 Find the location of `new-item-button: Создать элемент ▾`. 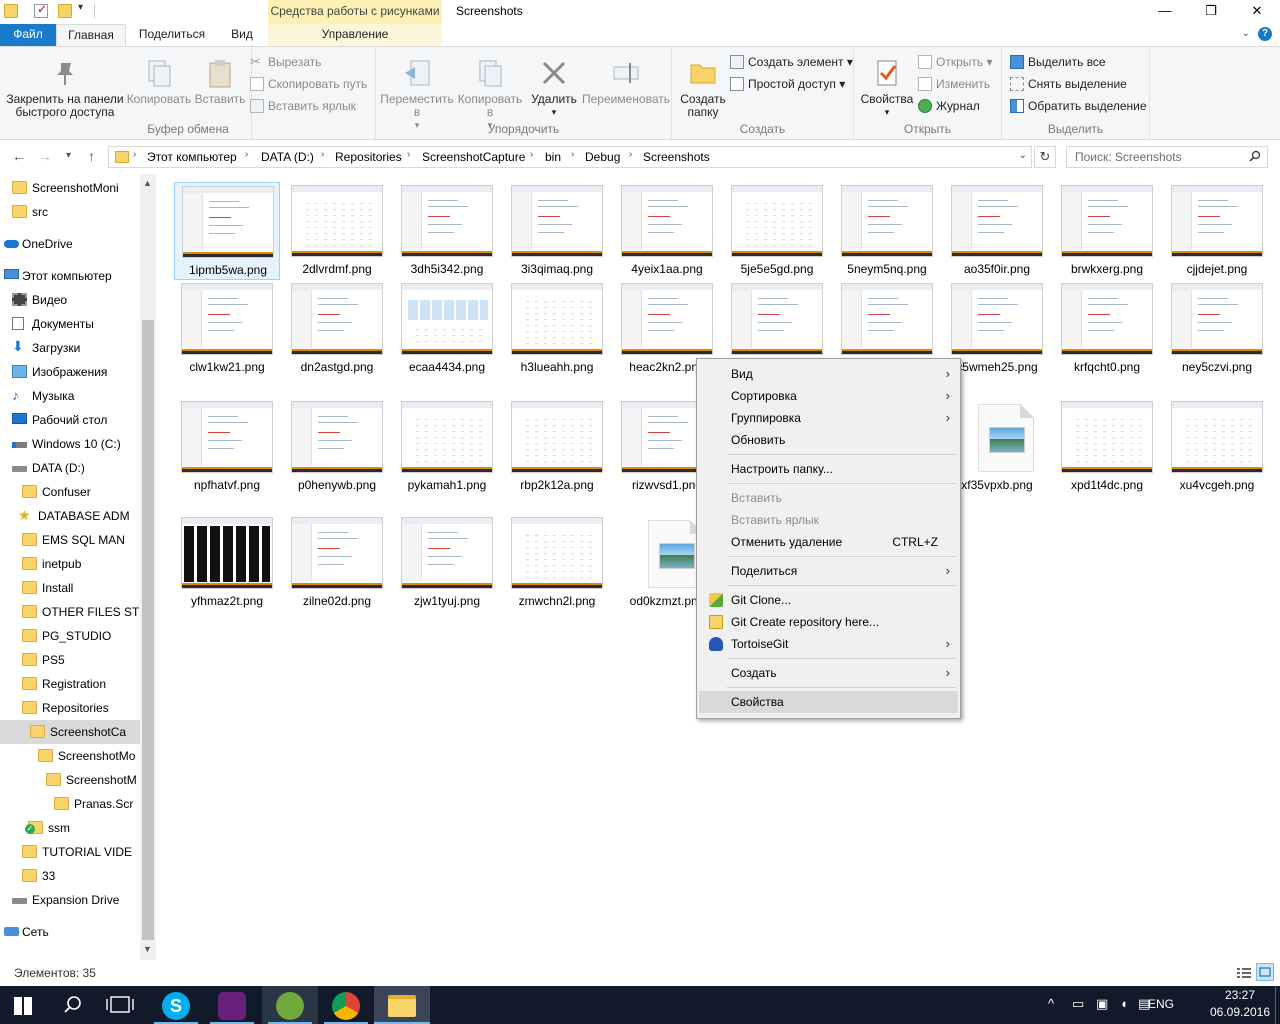

new-item-button: Создать элемент ▾ is located at coordinates (790, 62).